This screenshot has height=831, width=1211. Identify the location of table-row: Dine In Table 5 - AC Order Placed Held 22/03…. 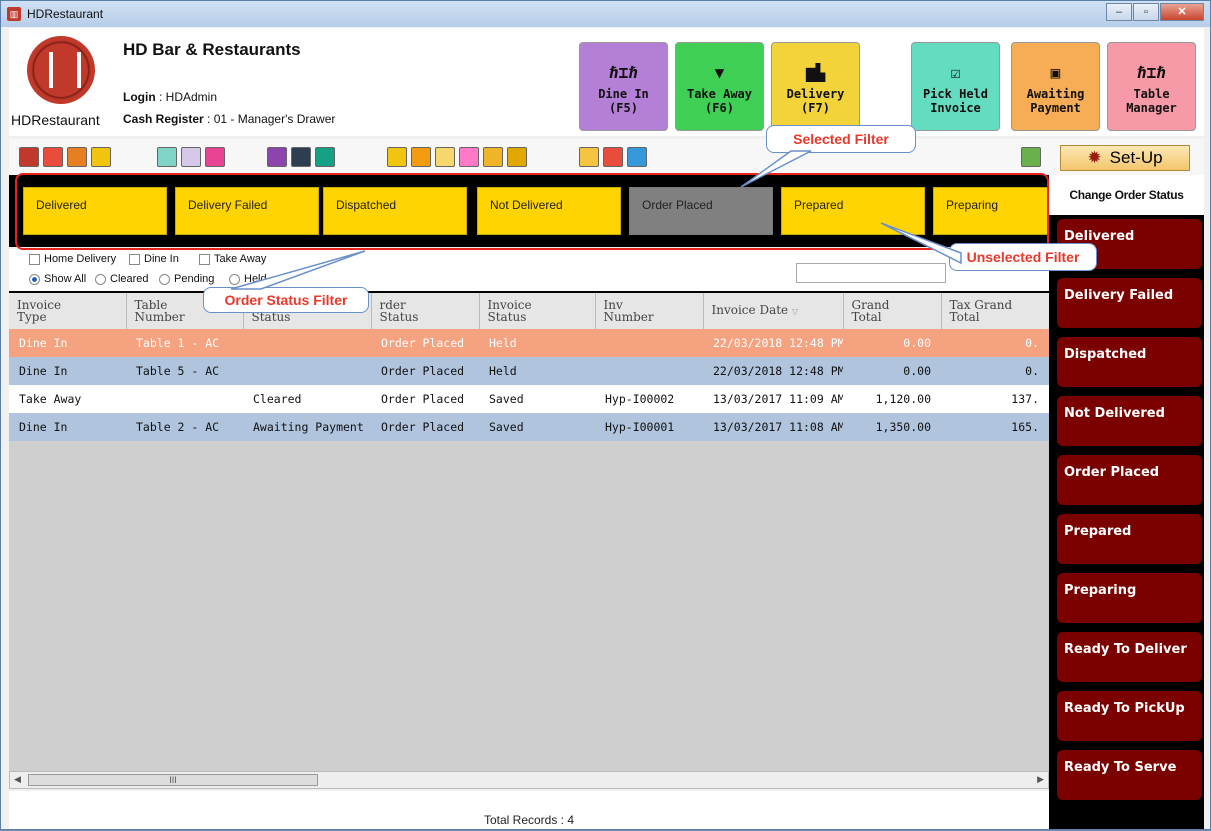
(529, 371).